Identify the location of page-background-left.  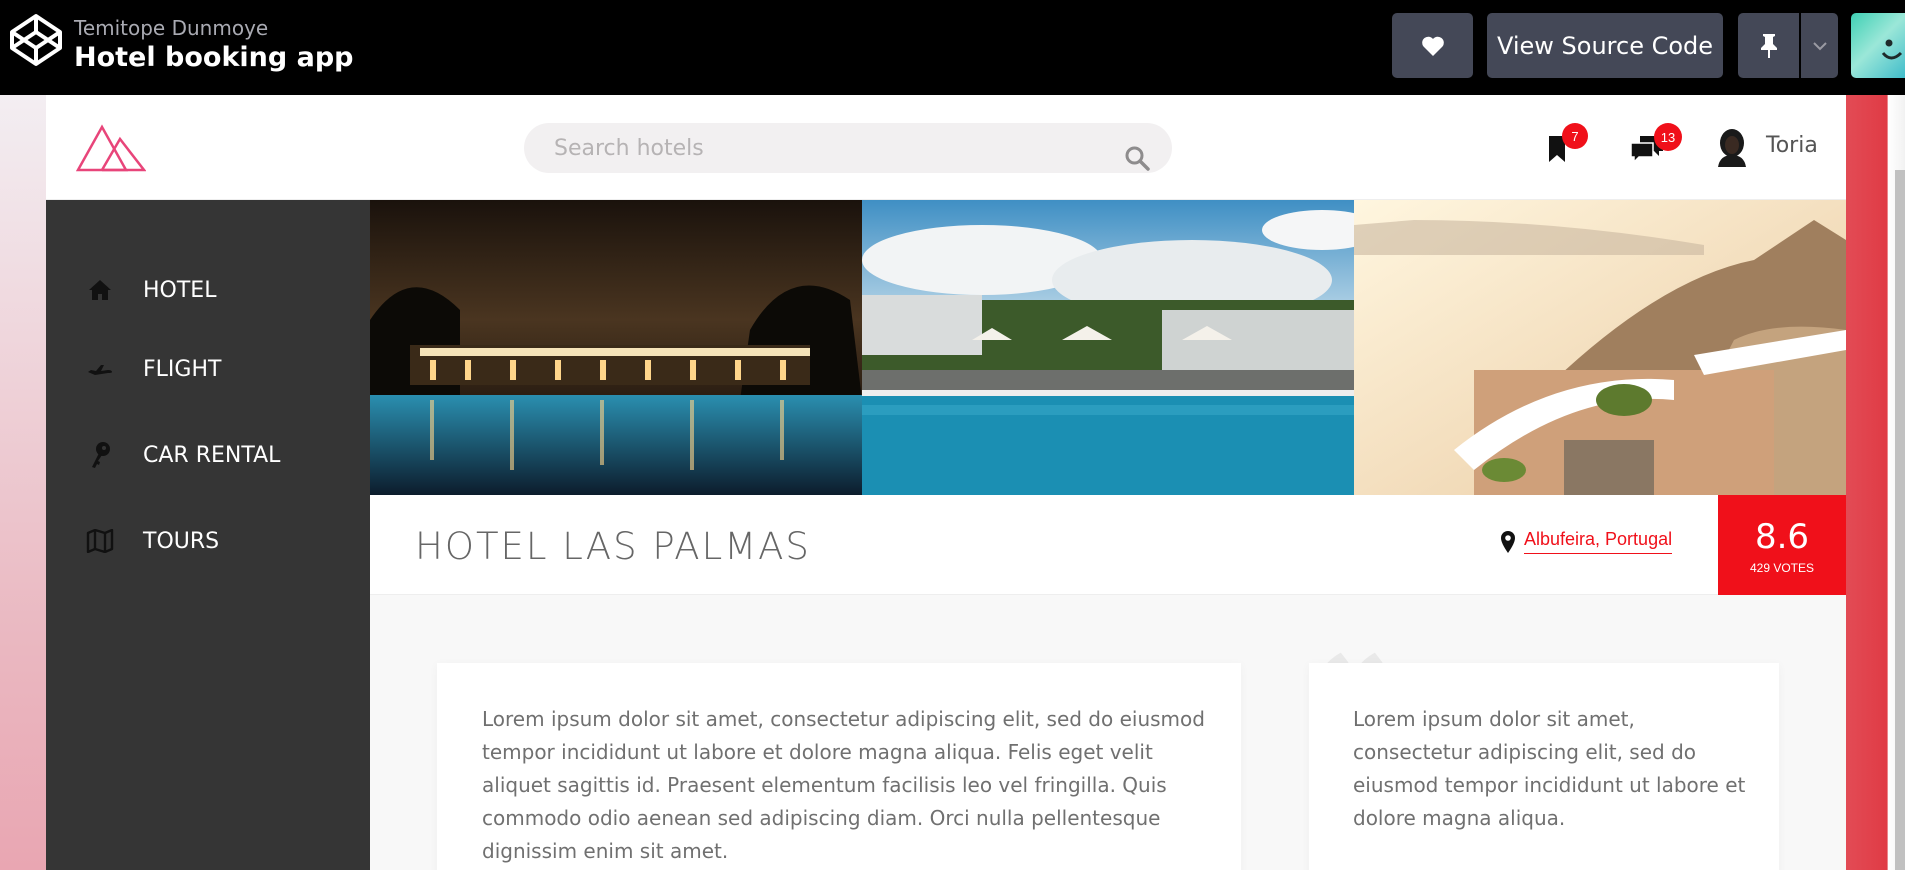
(23, 482).